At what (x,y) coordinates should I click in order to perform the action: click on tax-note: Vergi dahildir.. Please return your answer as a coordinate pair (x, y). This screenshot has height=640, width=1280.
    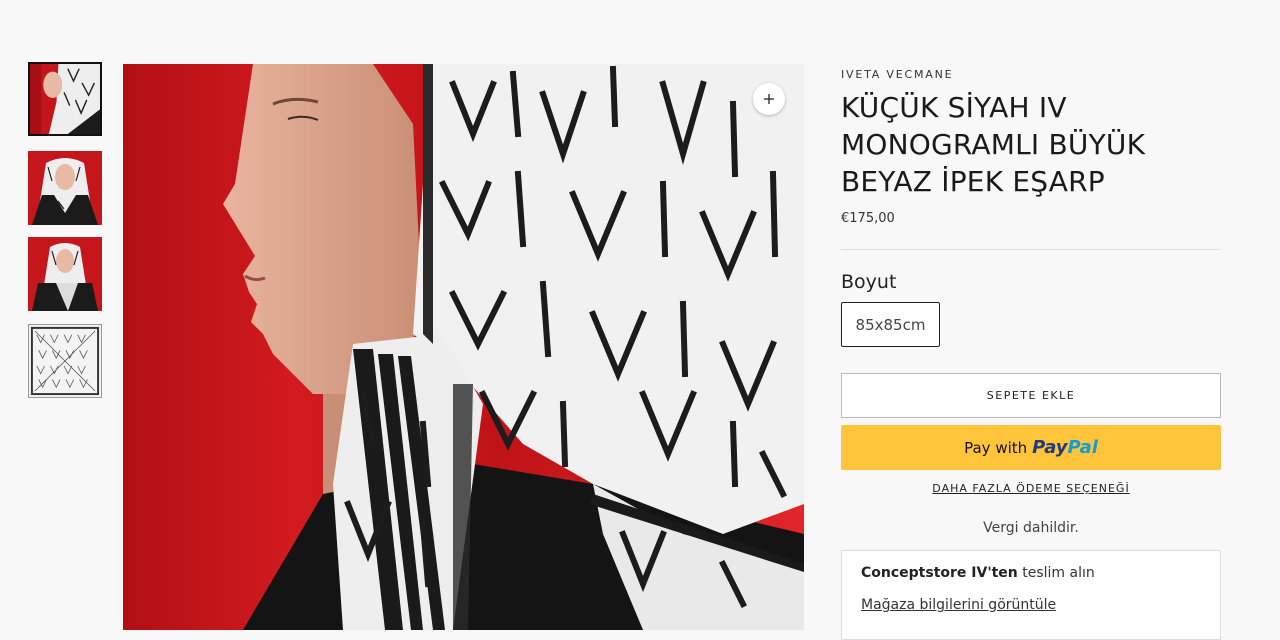
    Looking at the image, I should click on (1031, 528).